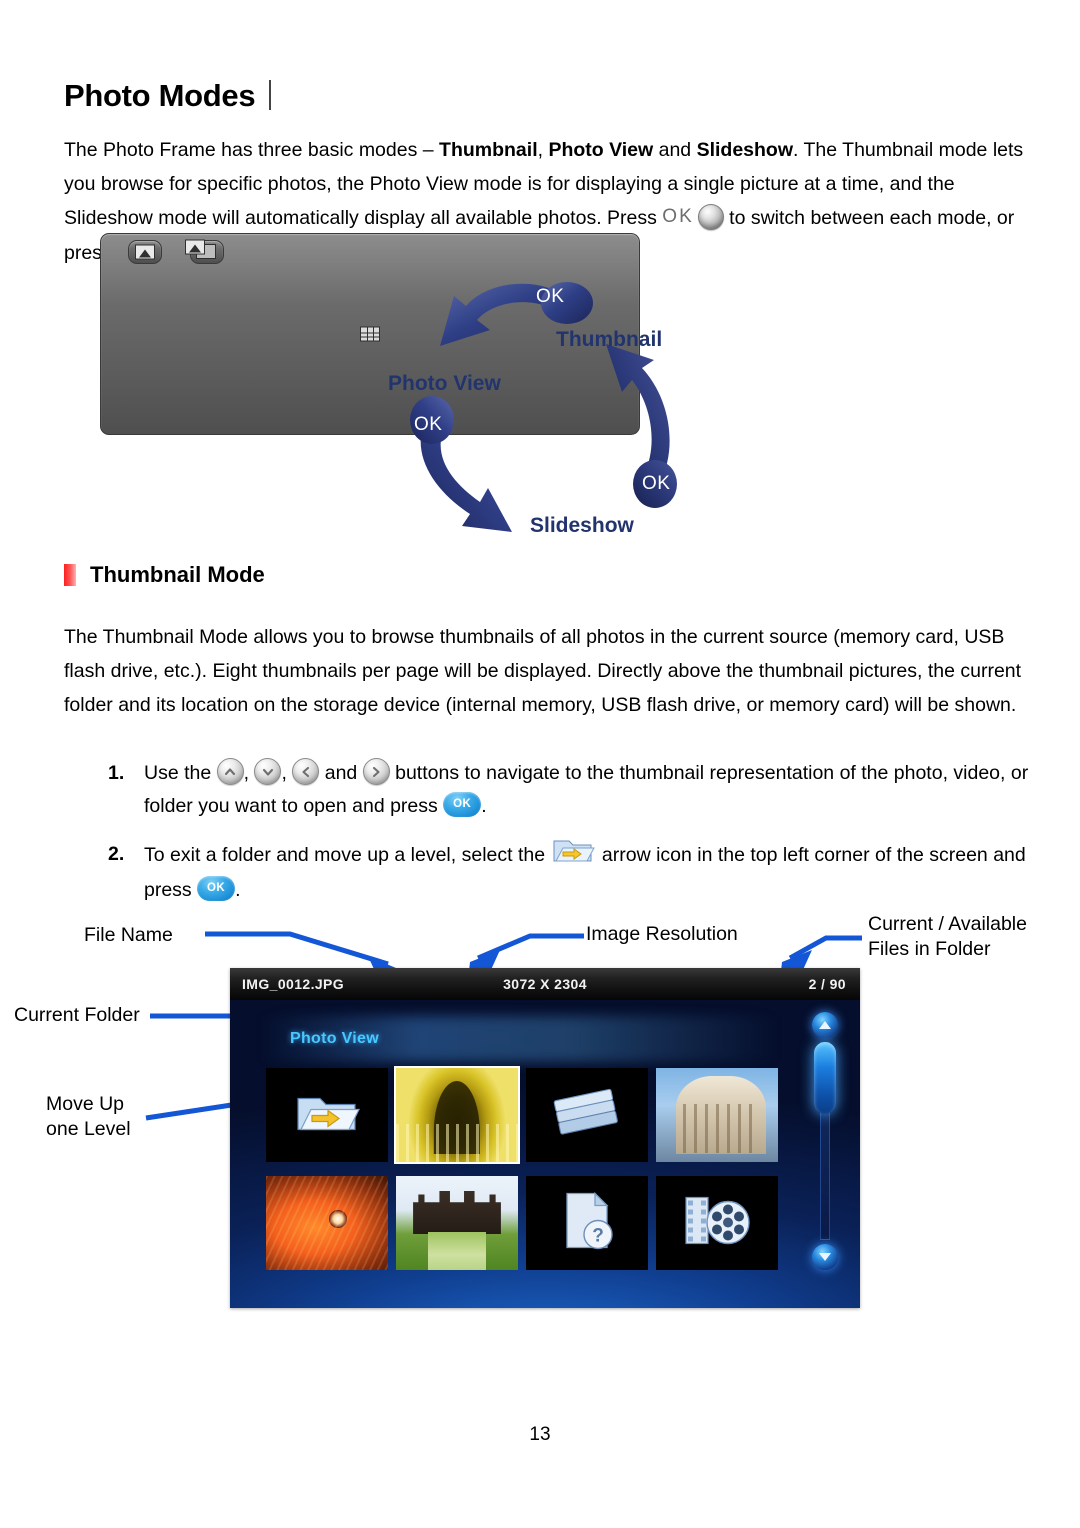 The height and width of the screenshot is (1528, 1080). Describe the element at coordinates (662, 934) in the screenshot. I see `callout-image-resolution: Image Resolution` at that location.